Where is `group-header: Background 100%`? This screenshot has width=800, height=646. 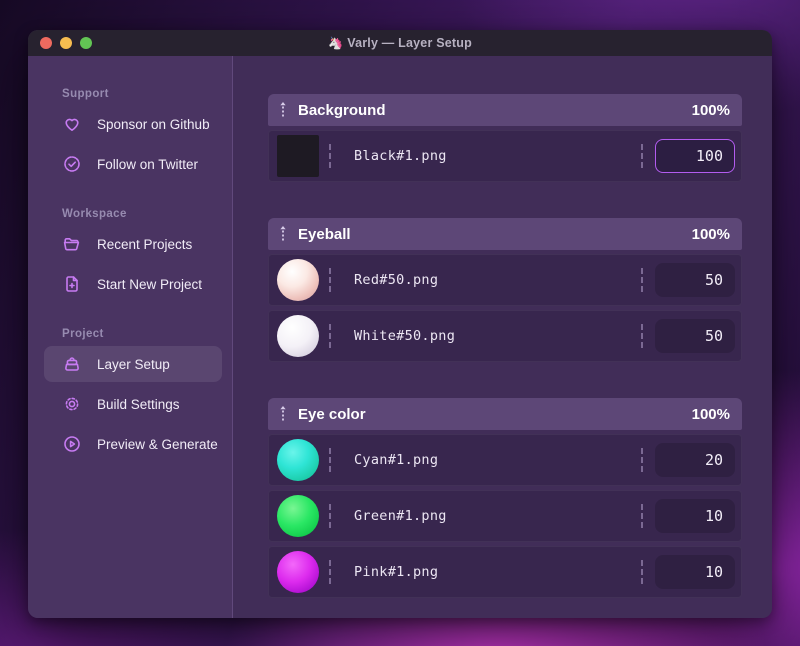
group-header: Background 100% is located at coordinates (505, 110).